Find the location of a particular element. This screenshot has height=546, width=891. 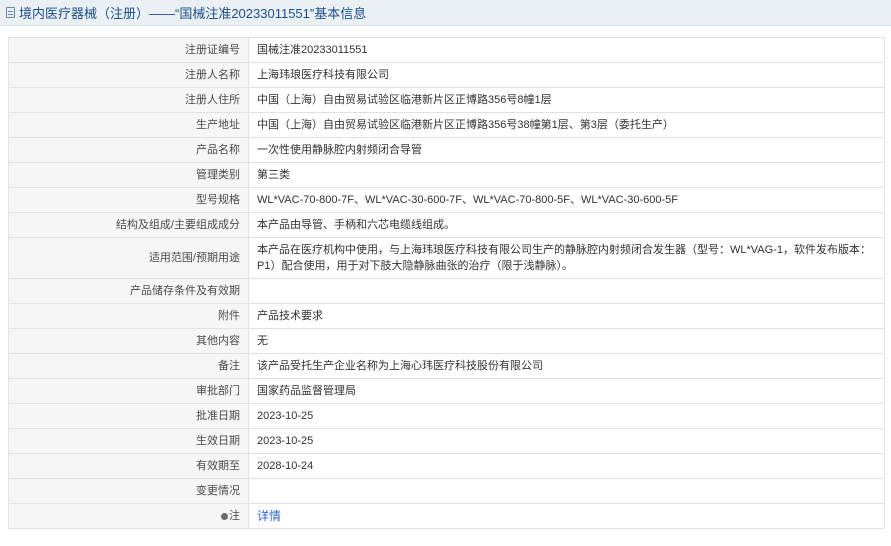

row-value-product-name: 一次性使用静脉腔内射频闭合导管 is located at coordinates (566, 150).